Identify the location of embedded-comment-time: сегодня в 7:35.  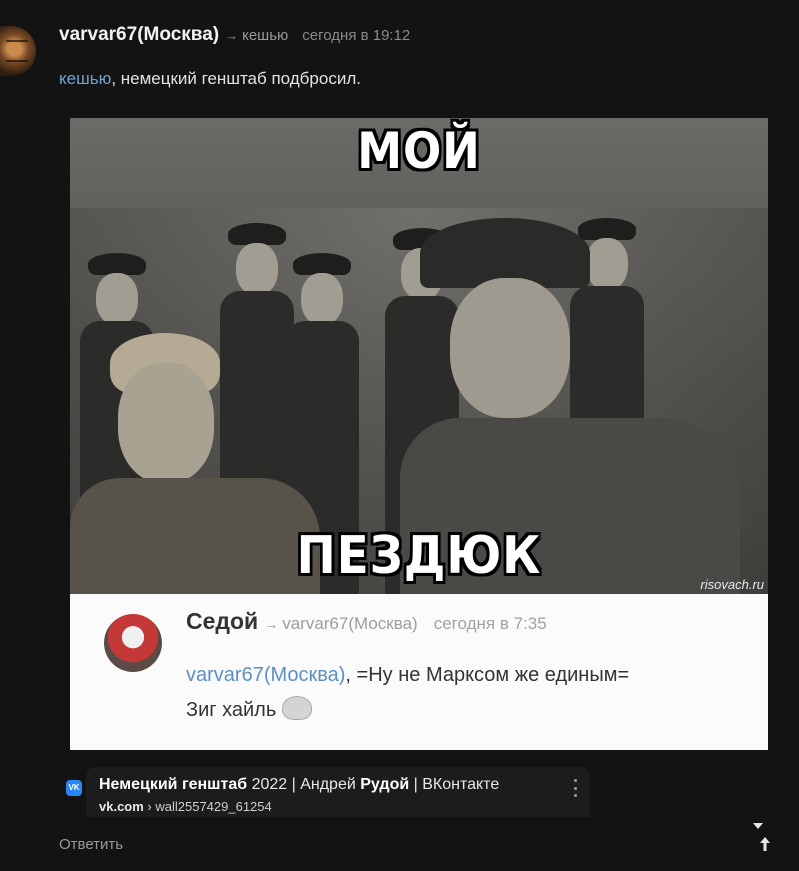
(490, 623).